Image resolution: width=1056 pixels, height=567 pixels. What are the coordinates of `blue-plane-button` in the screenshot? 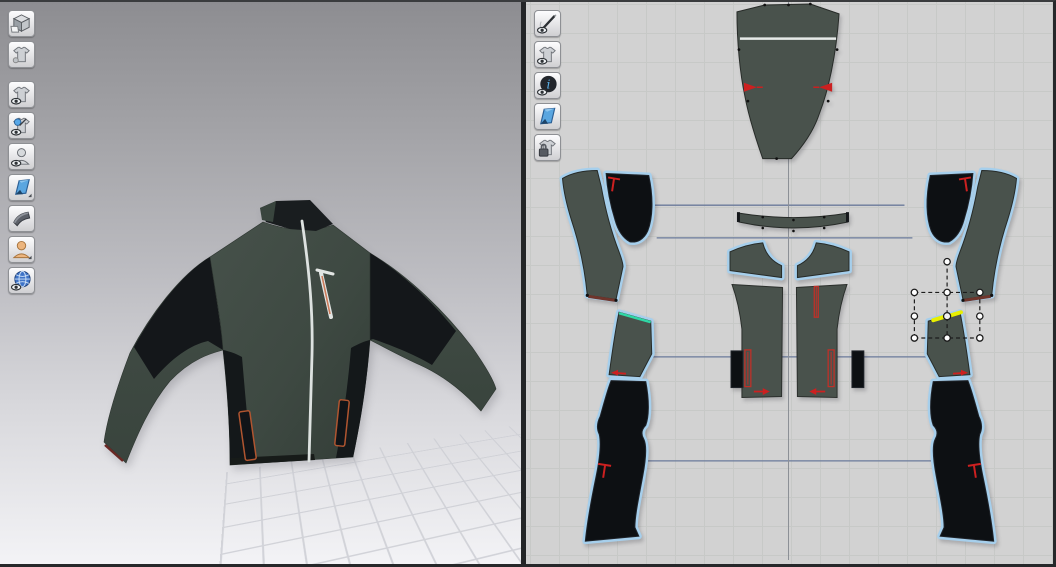 It's located at (21, 187).